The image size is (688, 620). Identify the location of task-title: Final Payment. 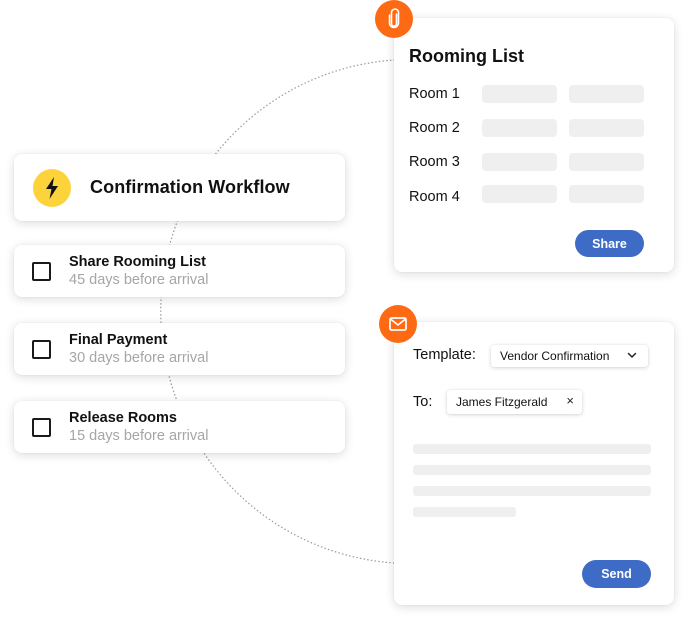
(118, 339).